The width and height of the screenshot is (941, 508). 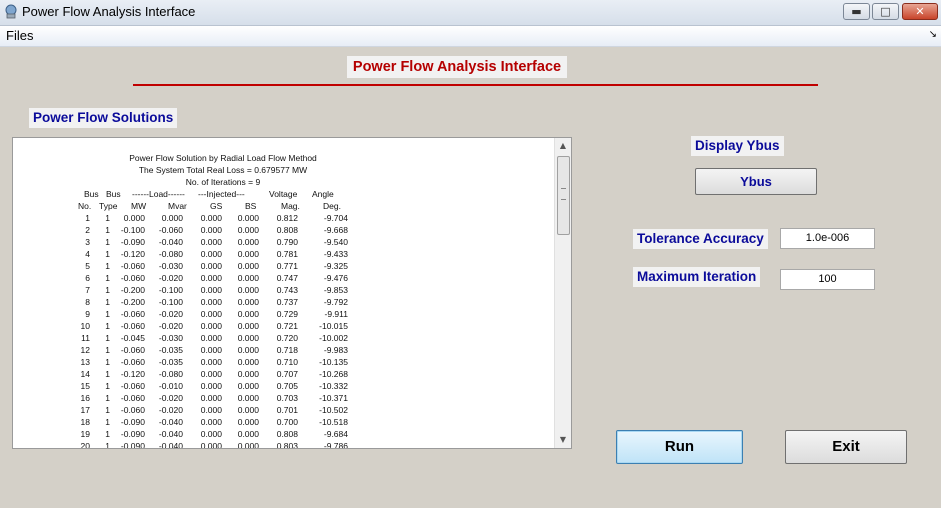 I want to click on table-cell: -10.135, so click(x=333, y=362).